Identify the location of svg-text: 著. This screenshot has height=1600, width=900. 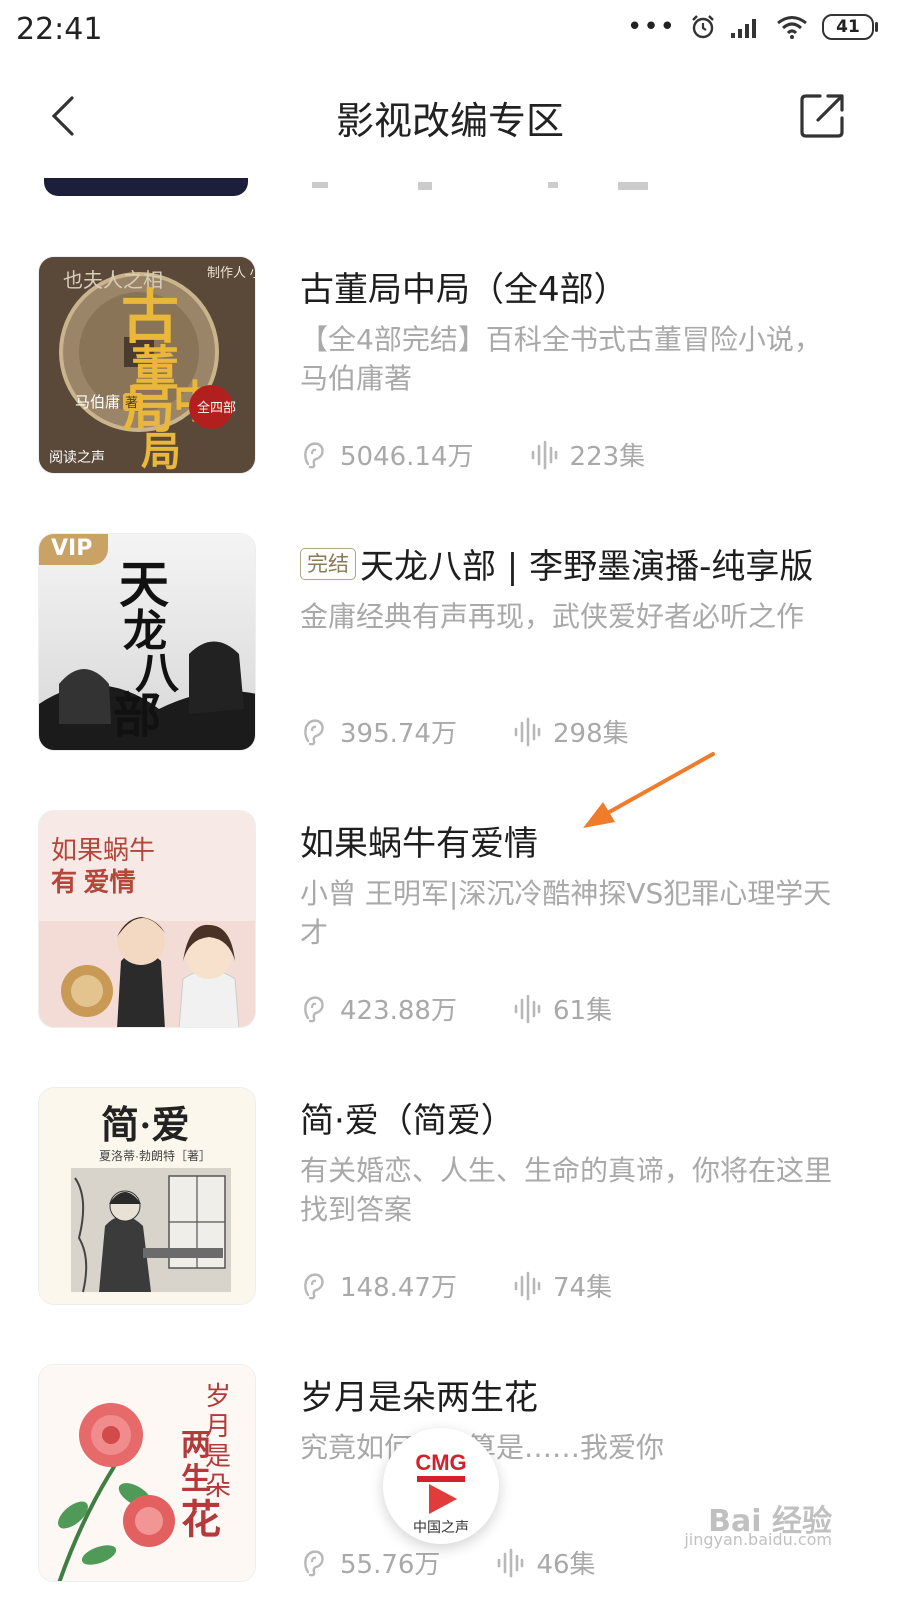
(131, 402).